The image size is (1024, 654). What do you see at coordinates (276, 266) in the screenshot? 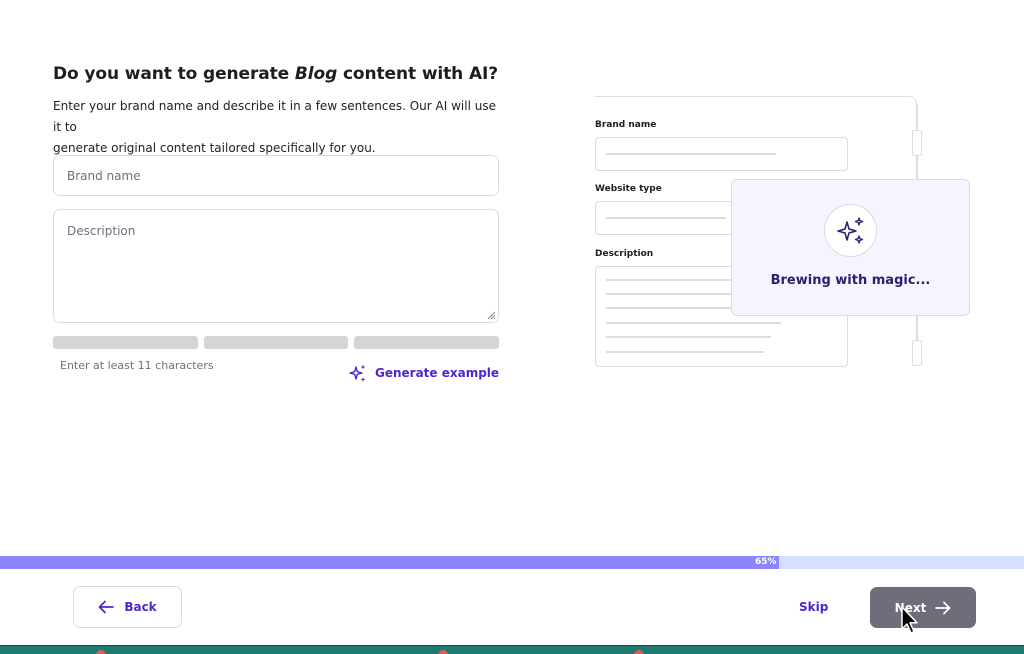
I see `description-textarea: Description` at bounding box center [276, 266].